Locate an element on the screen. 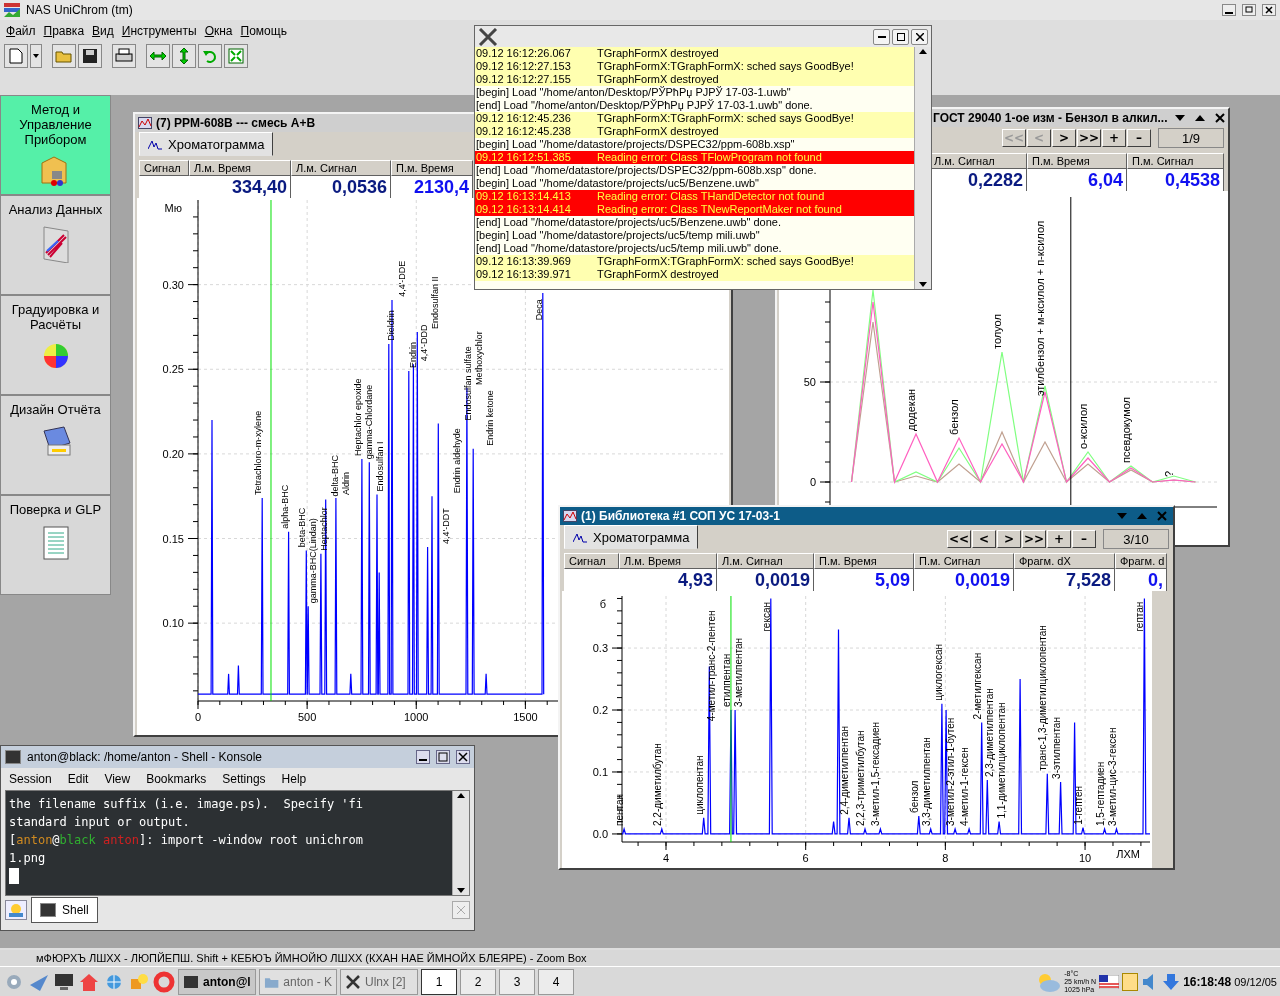 The image size is (1280, 996). log-message: [end] Load "/home/datastore/projects/DSPEC32/ppm-608b.xsp" done. is located at coordinates (646, 170).